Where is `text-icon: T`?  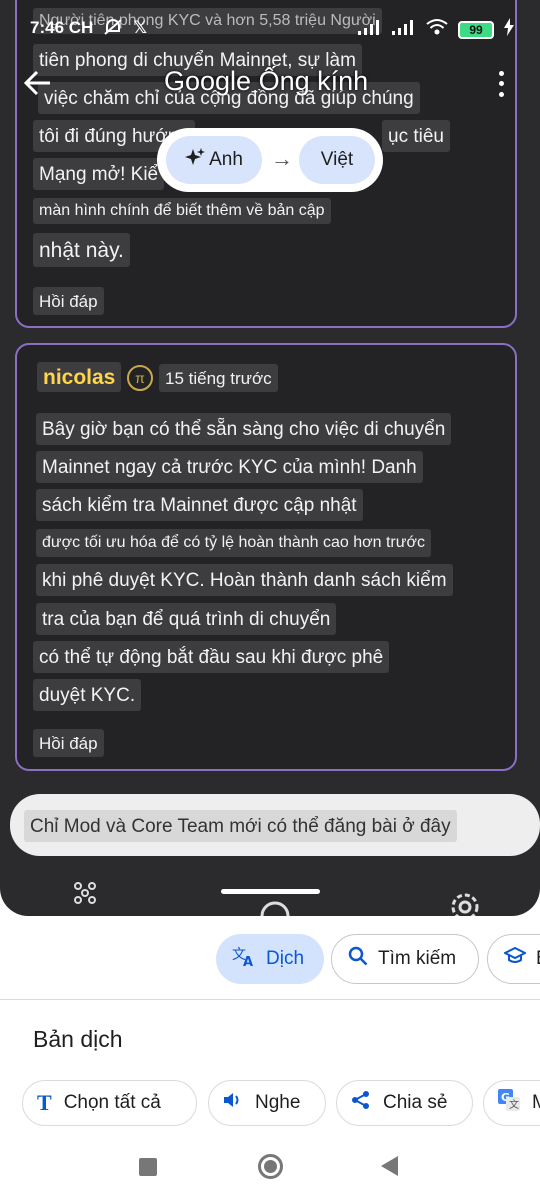 text-icon: T is located at coordinates (44, 1102).